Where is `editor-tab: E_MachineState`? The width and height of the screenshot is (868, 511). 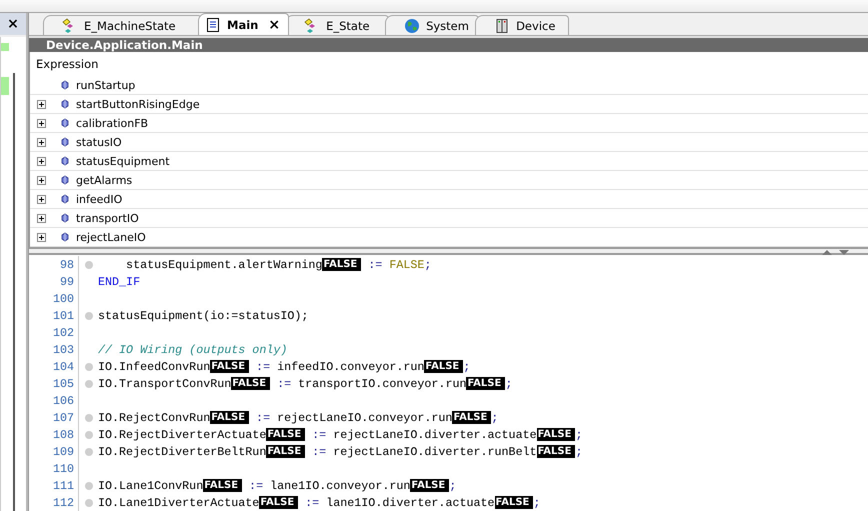
editor-tab: E_MachineState is located at coordinates (122, 25).